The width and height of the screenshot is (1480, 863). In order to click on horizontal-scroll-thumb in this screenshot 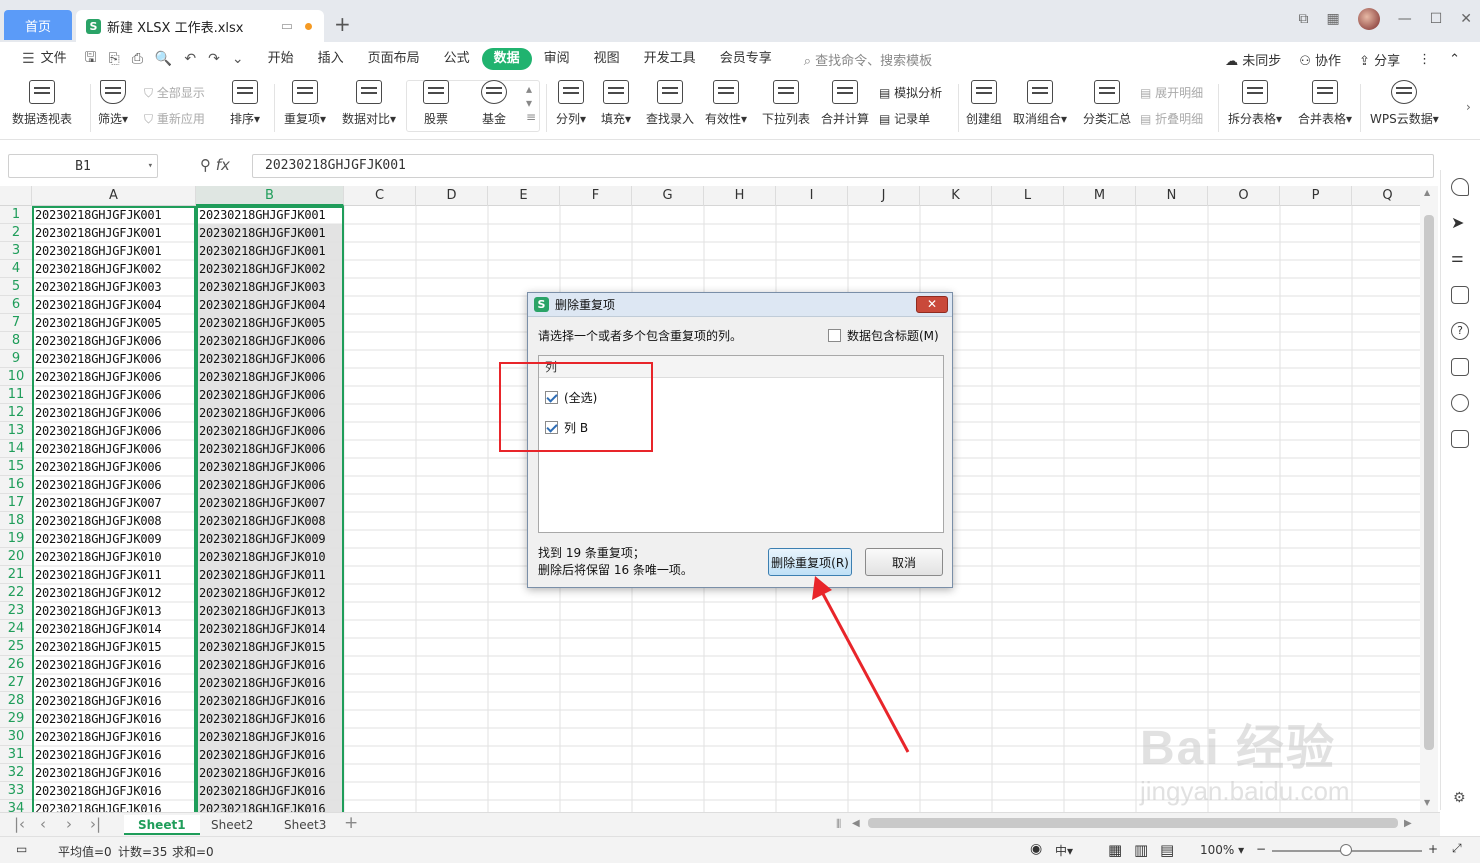, I will do `click(1133, 823)`.